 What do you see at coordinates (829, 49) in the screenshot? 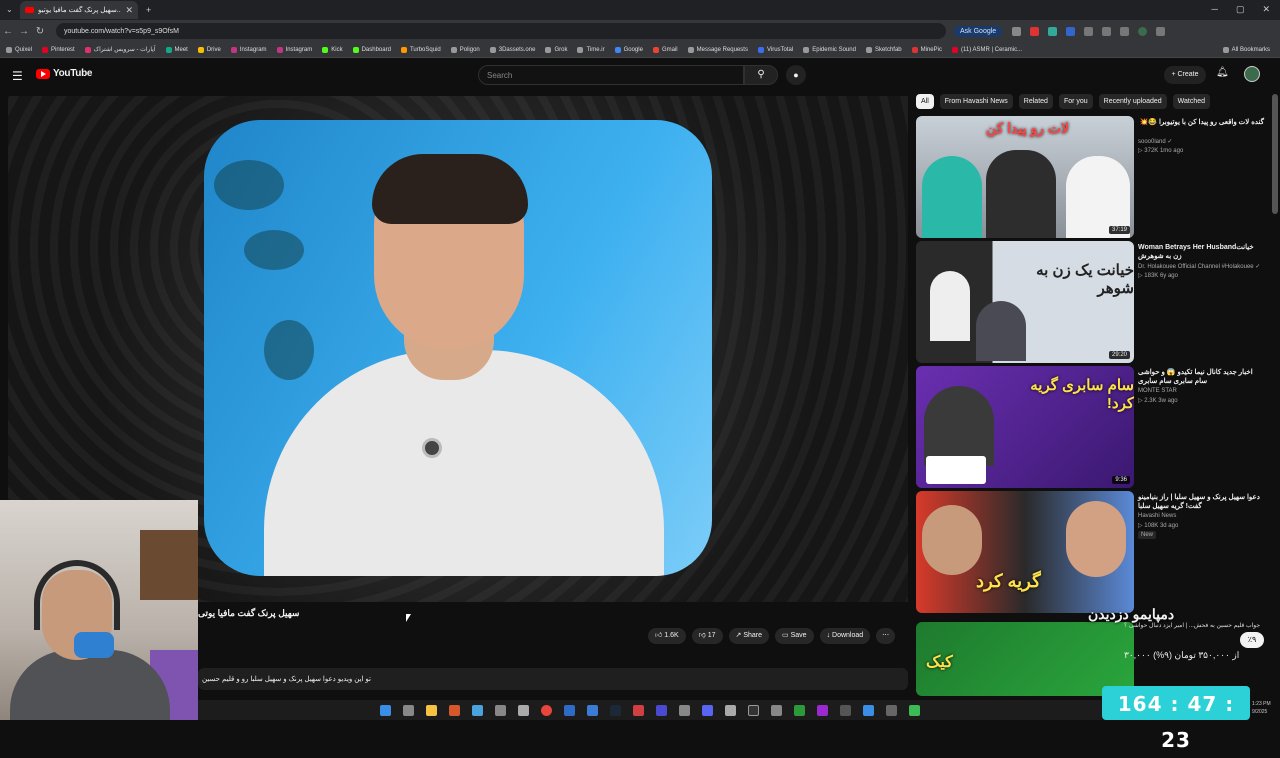
I see `bookmark-item: Epidemic Sound` at bounding box center [829, 49].